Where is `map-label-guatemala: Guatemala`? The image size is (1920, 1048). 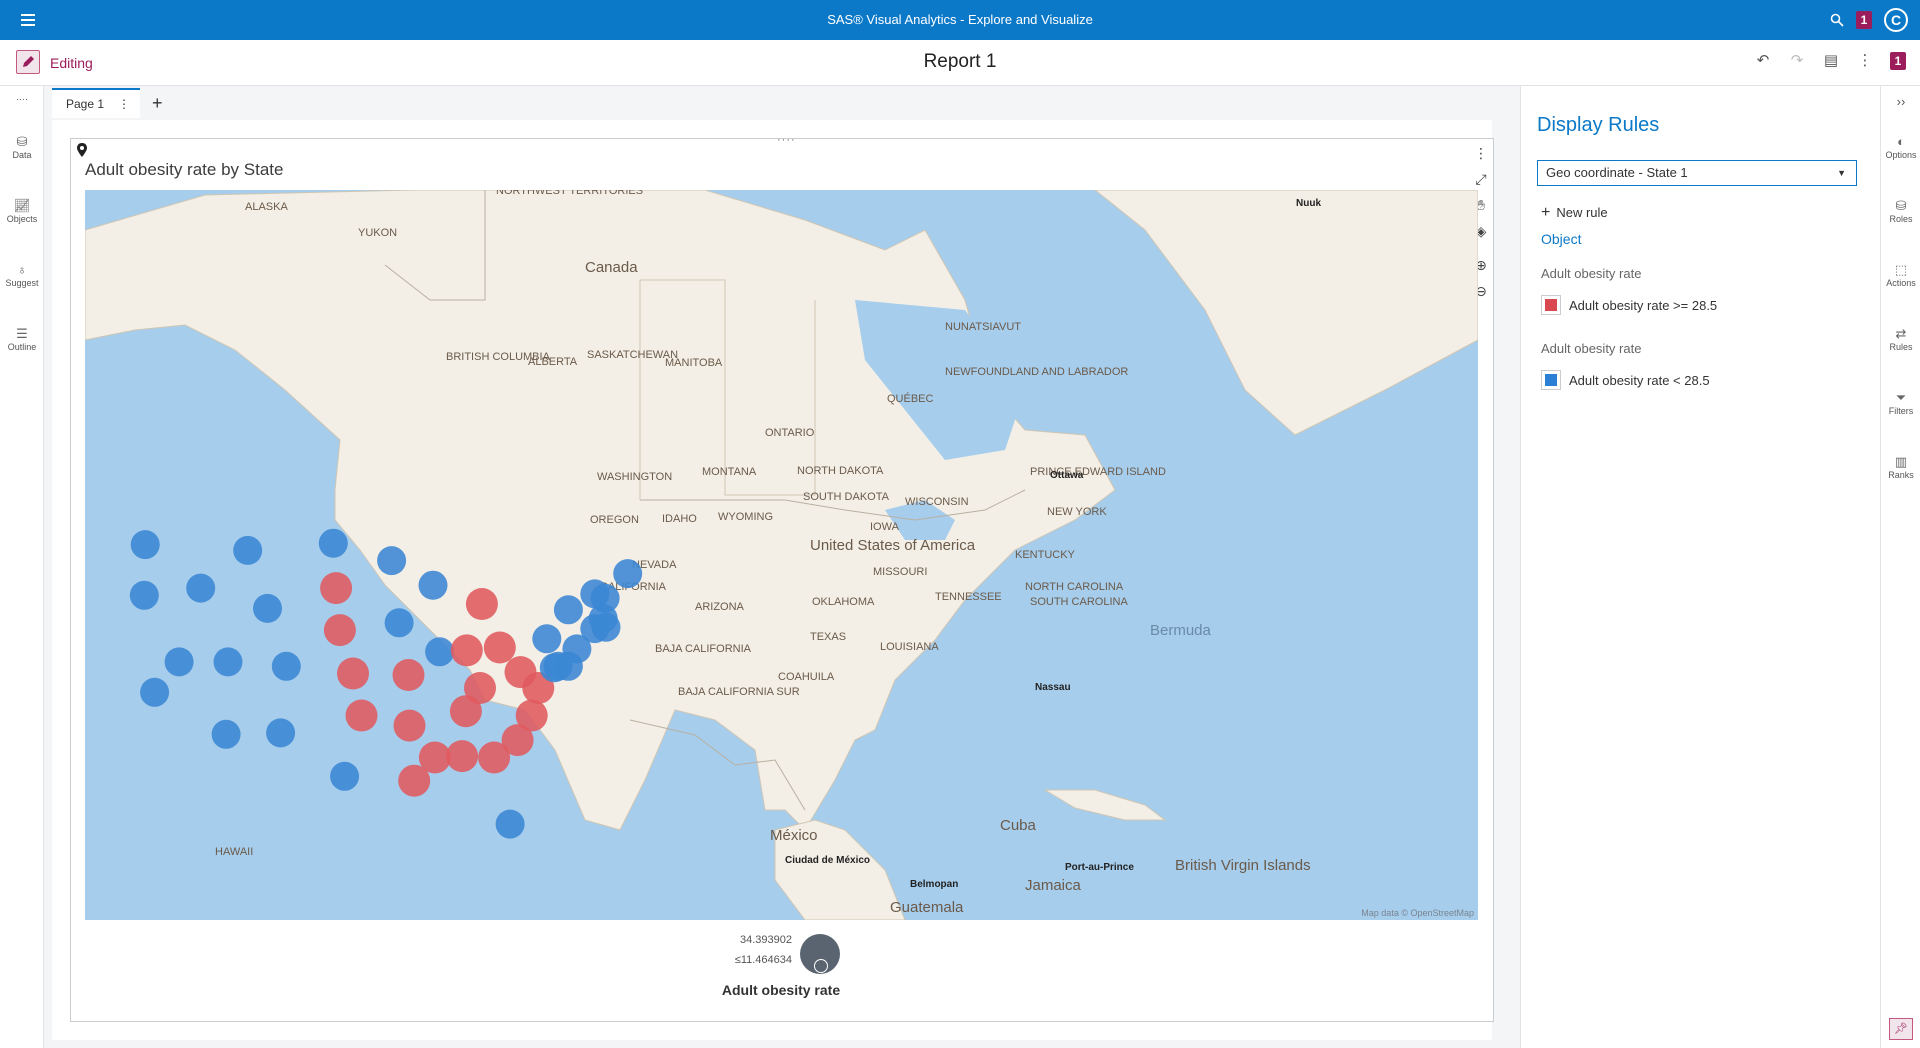 map-label-guatemala: Guatemala is located at coordinates (927, 907).